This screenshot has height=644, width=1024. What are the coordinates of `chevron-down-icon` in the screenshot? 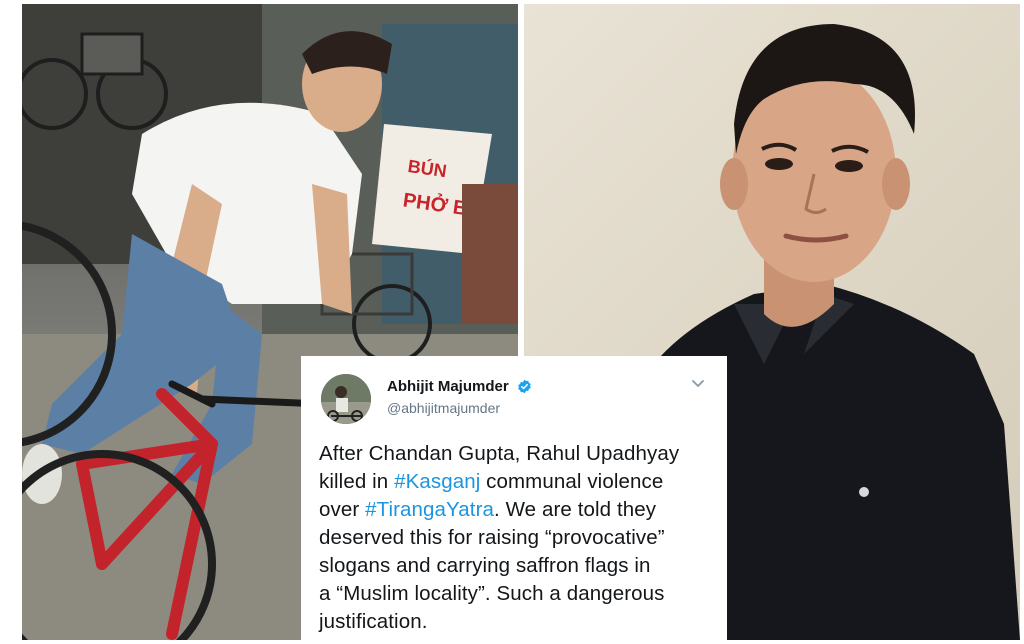 It's located at (698, 383).